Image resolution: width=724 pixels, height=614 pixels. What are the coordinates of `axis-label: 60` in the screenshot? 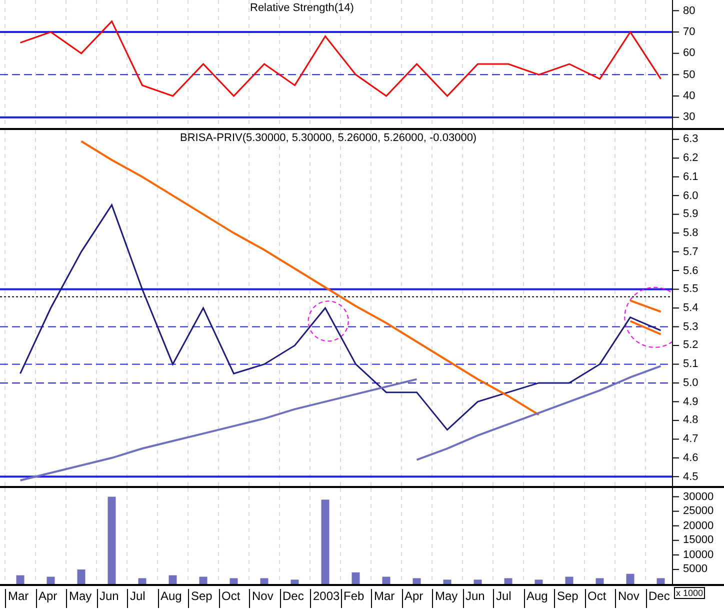 It's located at (689, 53).